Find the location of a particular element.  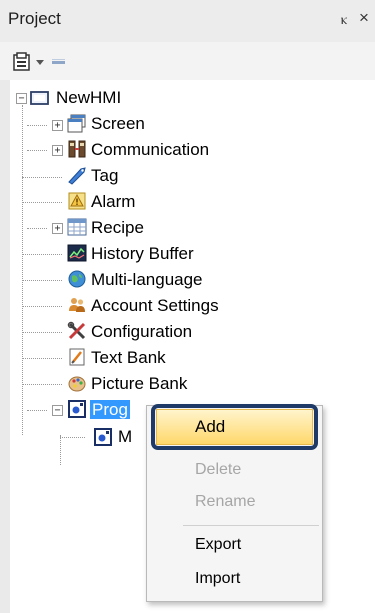

tree-item-root-label: NewHMI is located at coordinates (88, 98).